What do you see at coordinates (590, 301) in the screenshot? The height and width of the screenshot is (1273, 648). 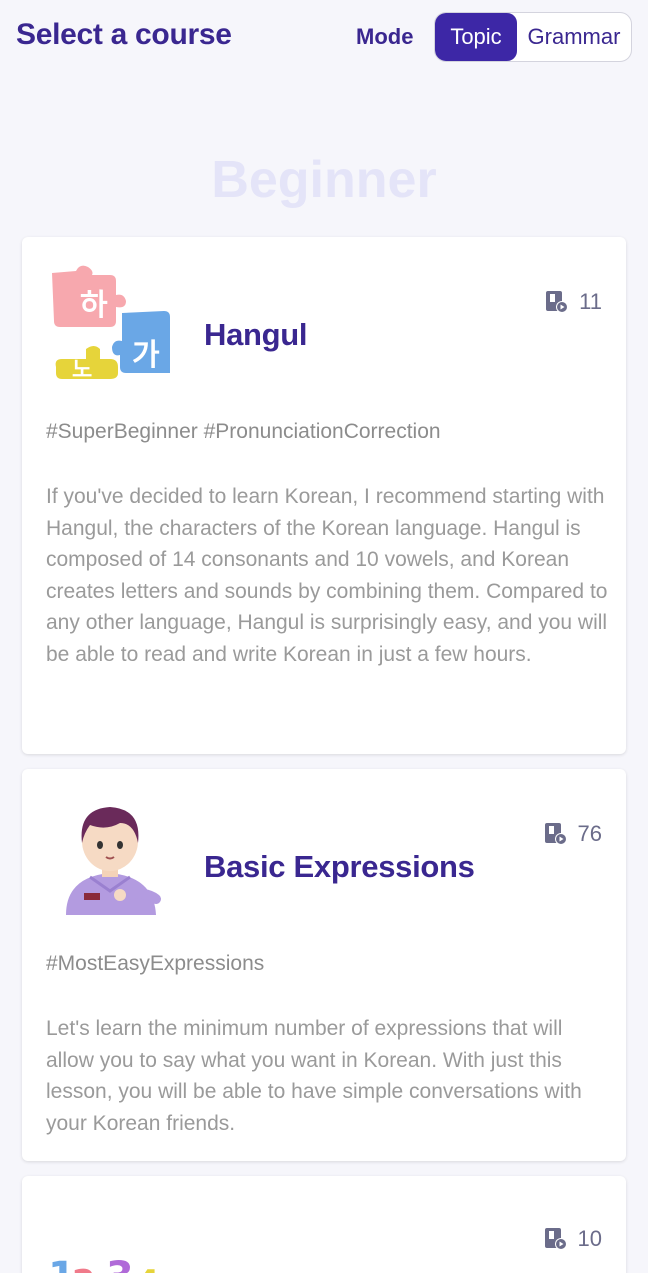 I see `lesson-count-value: 11` at bounding box center [590, 301].